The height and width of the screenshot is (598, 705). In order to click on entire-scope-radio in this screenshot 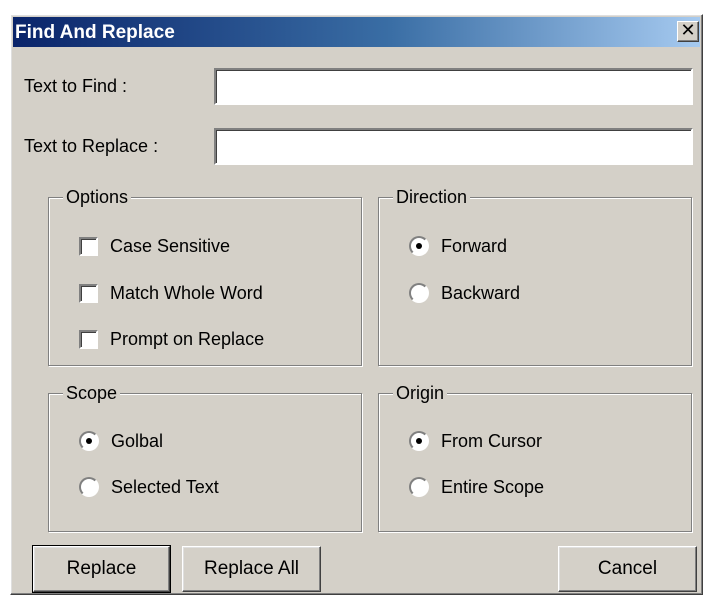, I will do `click(419, 487)`.